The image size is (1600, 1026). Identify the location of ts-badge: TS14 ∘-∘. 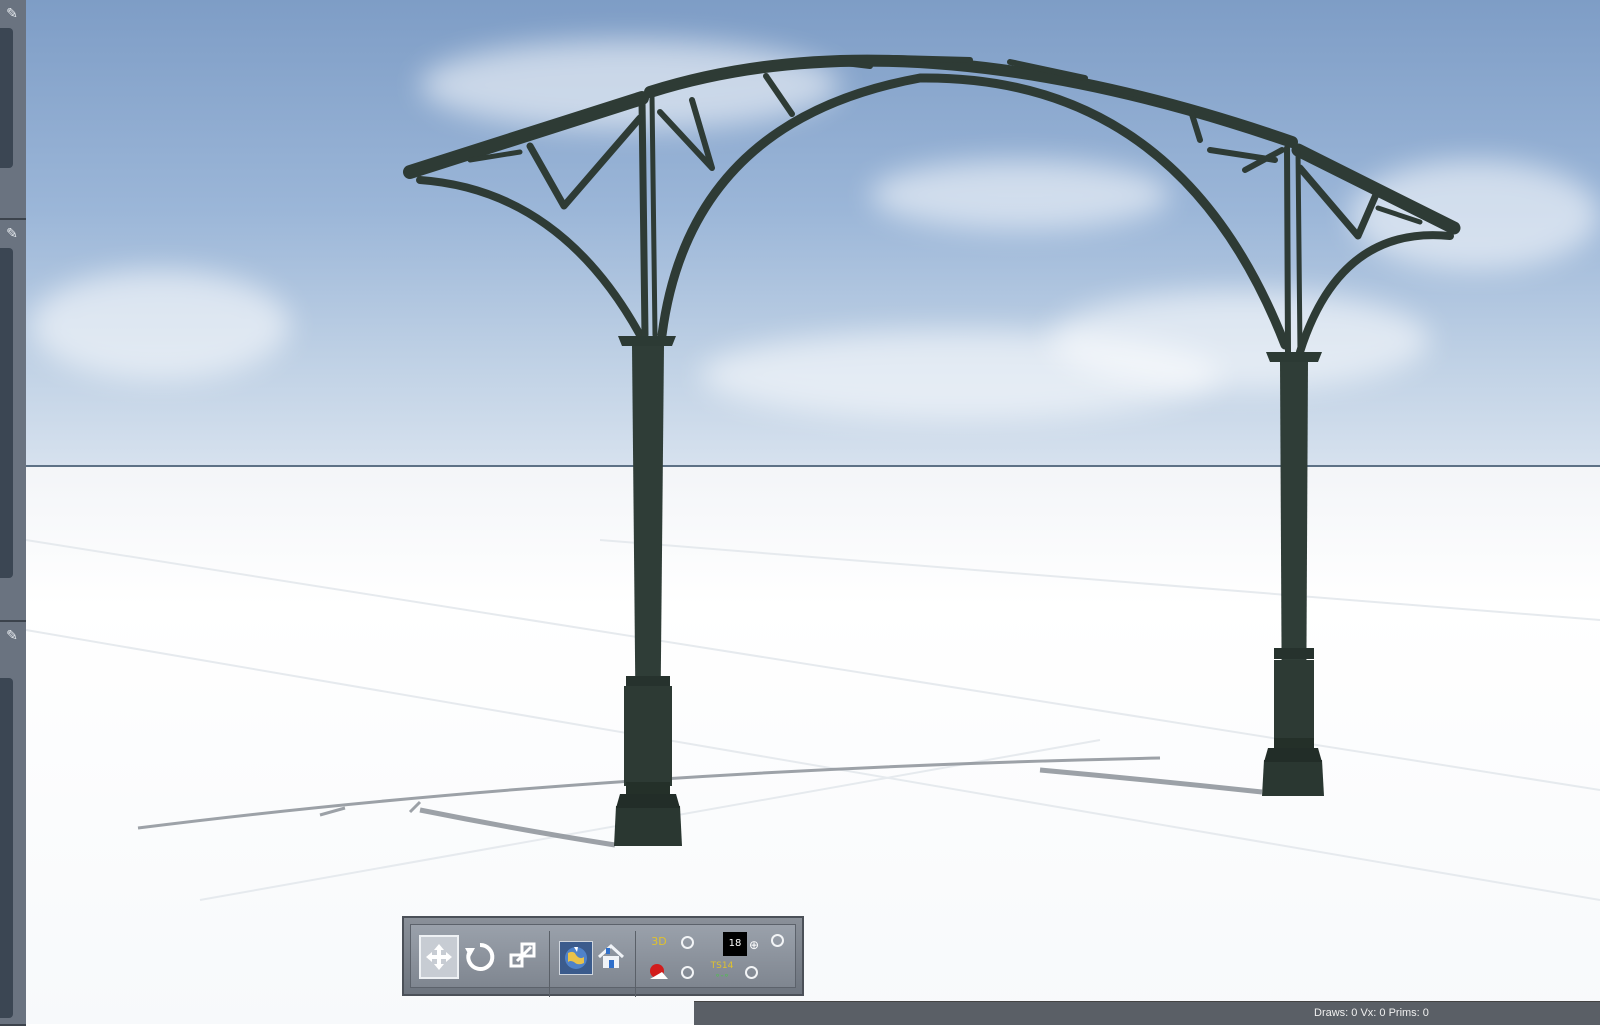
(722, 971).